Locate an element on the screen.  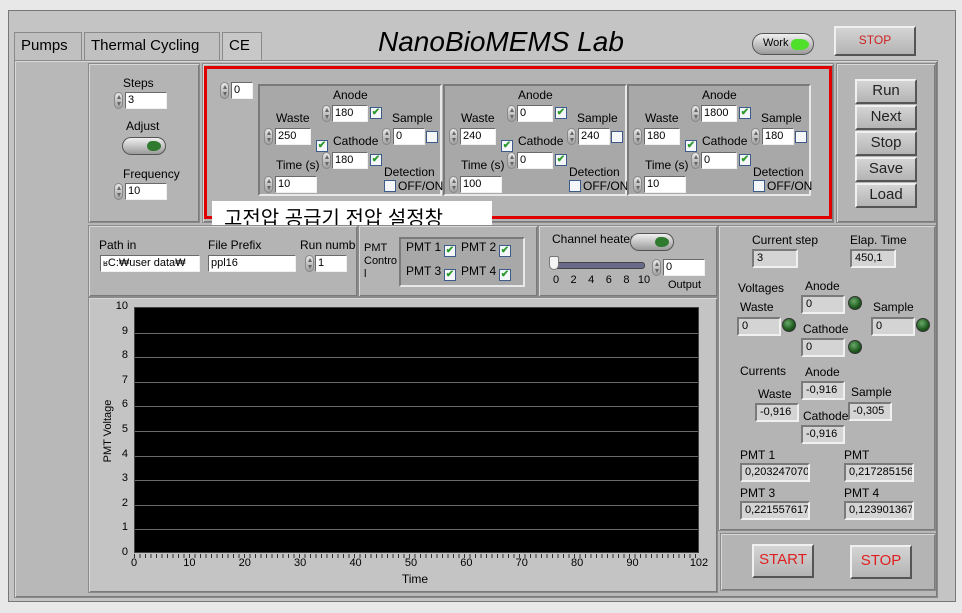
c-sample-value: -0,305 is located at coordinates (870, 411).